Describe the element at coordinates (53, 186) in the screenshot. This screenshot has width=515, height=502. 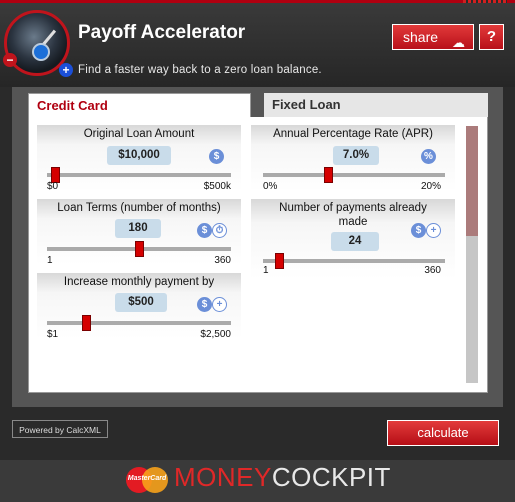
I see `loan-amount-min: $0` at that location.